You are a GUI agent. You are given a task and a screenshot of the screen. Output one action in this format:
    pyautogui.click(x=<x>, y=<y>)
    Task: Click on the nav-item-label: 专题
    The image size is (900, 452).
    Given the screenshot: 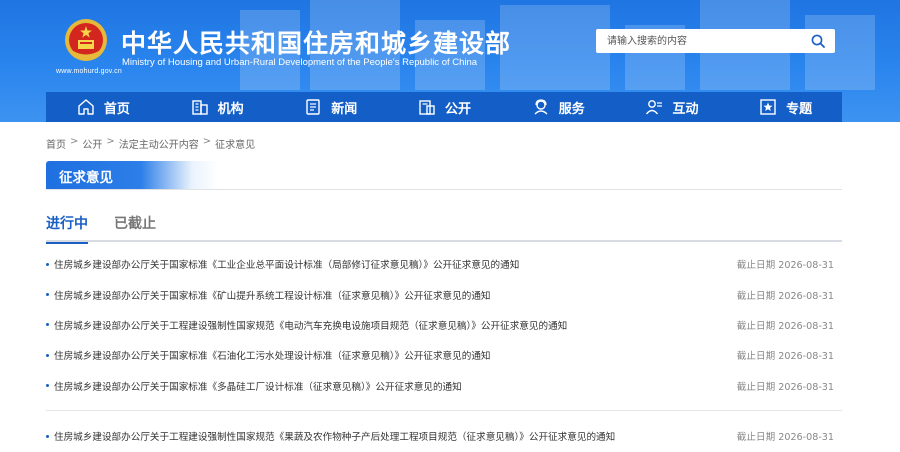 What is the action you would take?
    pyautogui.click(x=799, y=109)
    